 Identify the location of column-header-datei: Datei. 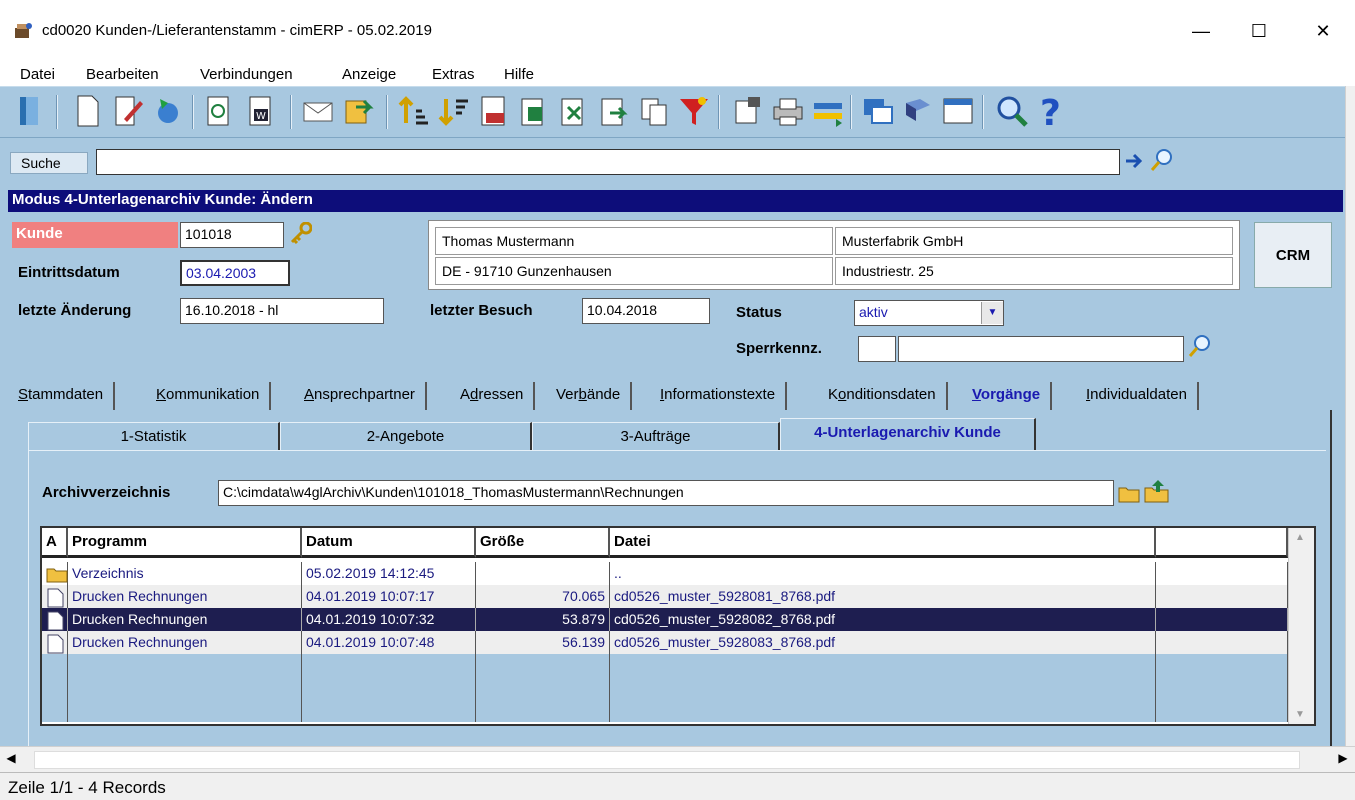
(883, 543).